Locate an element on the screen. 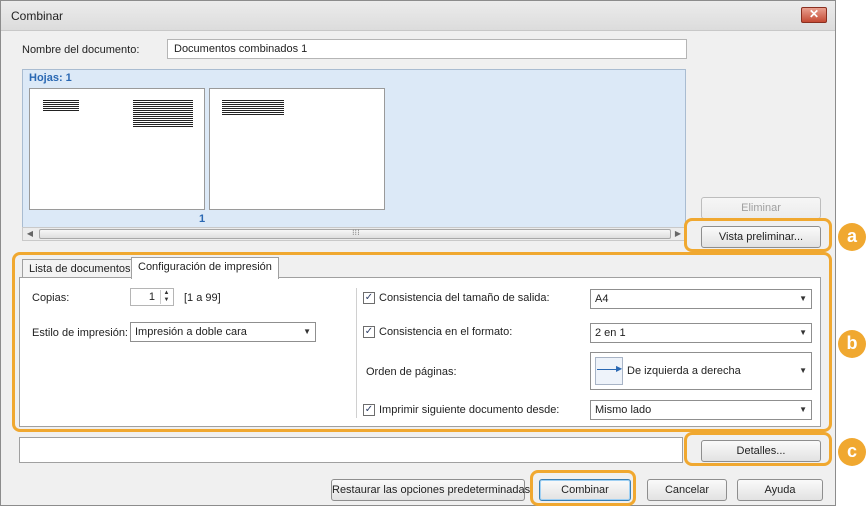 The image size is (868, 506). print-style-select: Impresión a doble cara ▼ is located at coordinates (223, 332).